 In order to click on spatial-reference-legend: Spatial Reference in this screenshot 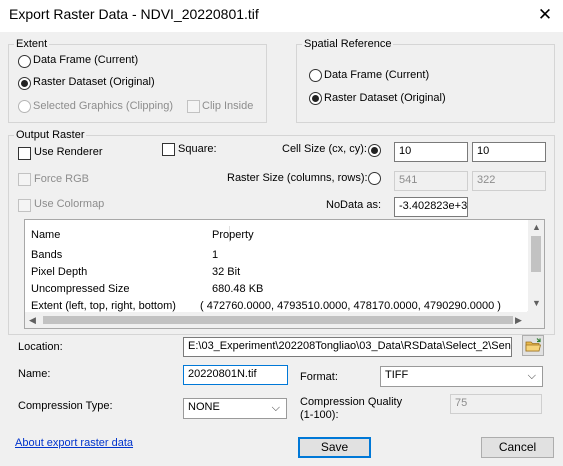, I will do `click(348, 44)`.